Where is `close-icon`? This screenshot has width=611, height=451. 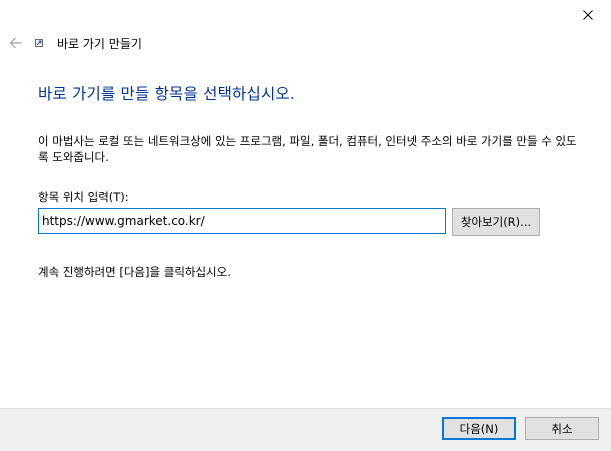 close-icon is located at coordinates (588, 15).